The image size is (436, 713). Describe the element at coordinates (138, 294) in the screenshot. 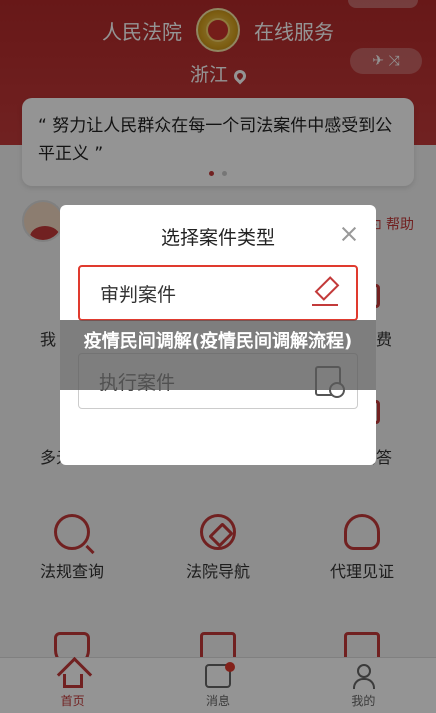

I see `option-label: 审判案件` at that location.